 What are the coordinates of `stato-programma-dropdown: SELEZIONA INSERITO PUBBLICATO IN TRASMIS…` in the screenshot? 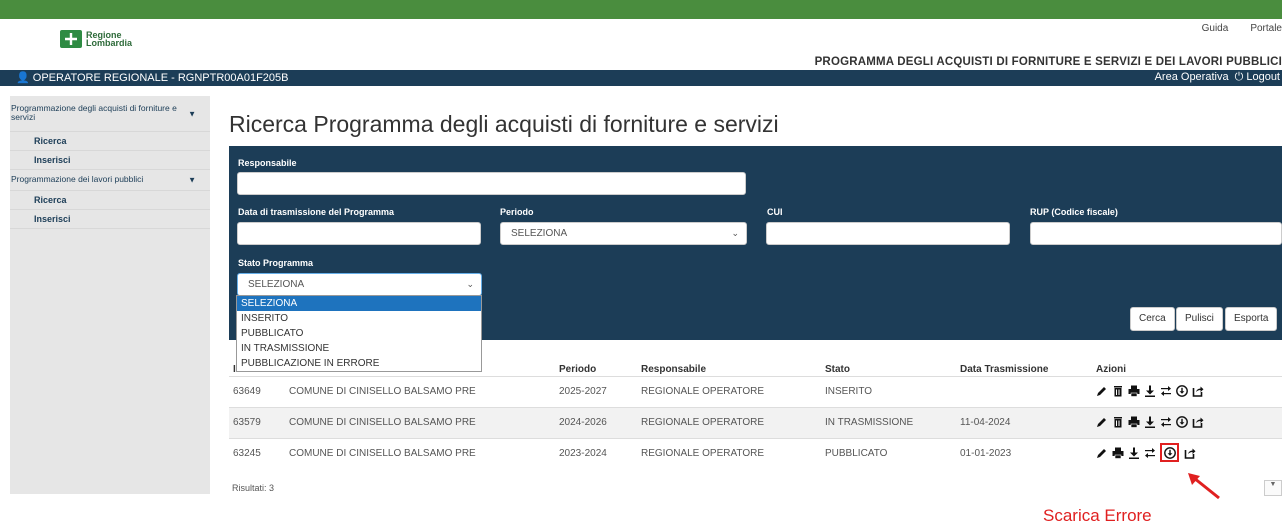 It's located at (359, 333).